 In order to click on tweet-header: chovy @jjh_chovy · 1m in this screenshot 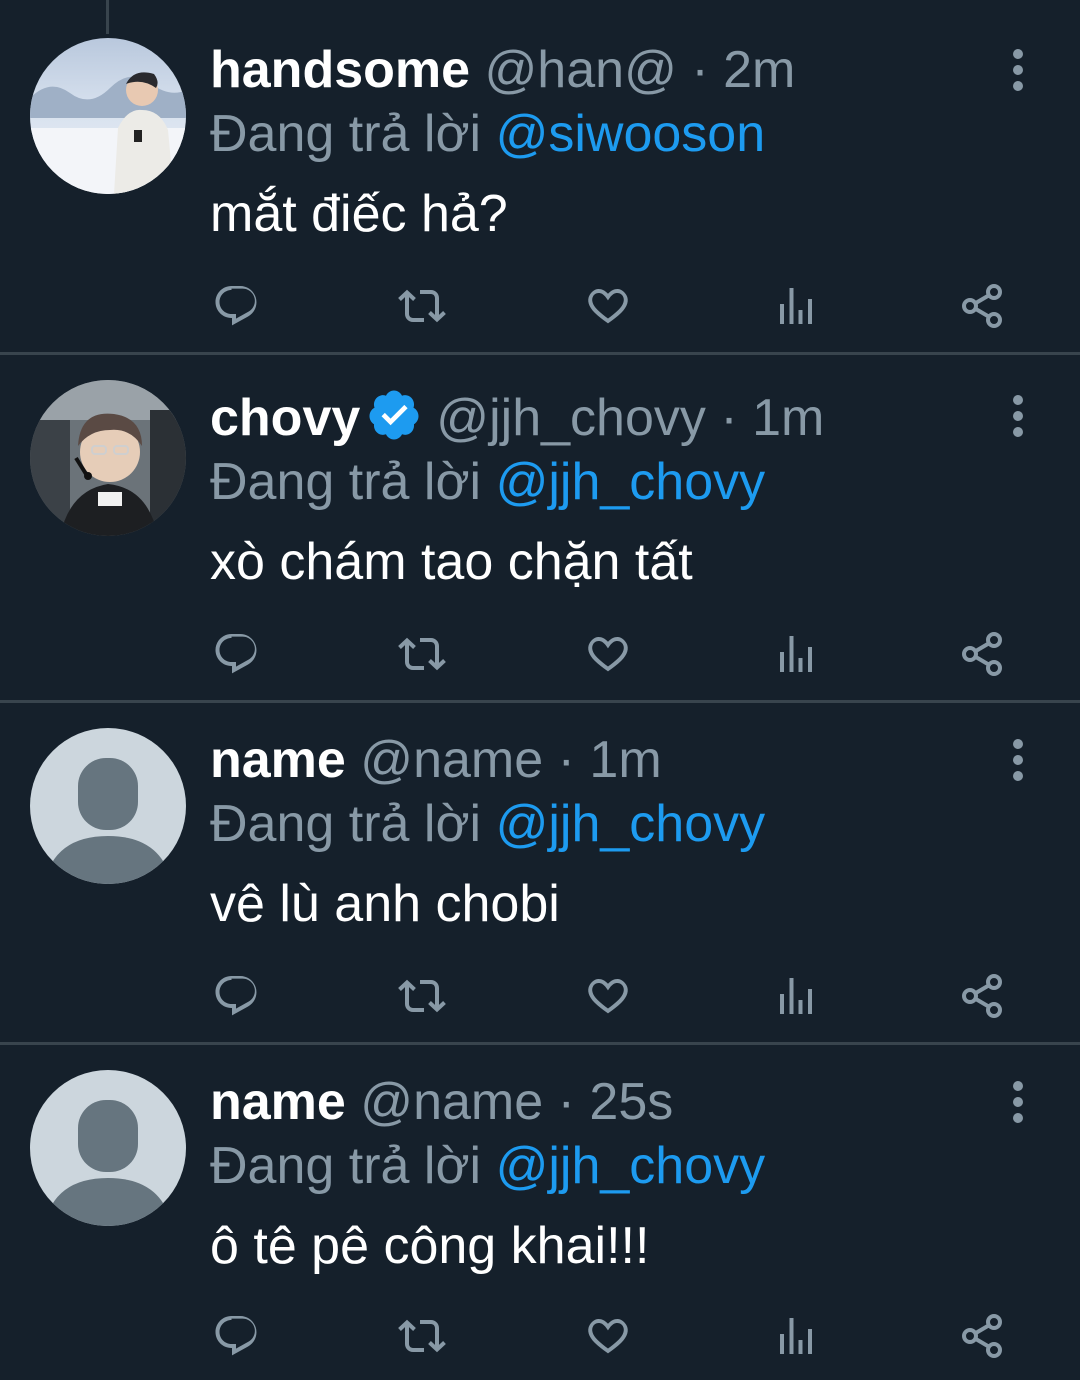, I will do `click(517, 418)`.